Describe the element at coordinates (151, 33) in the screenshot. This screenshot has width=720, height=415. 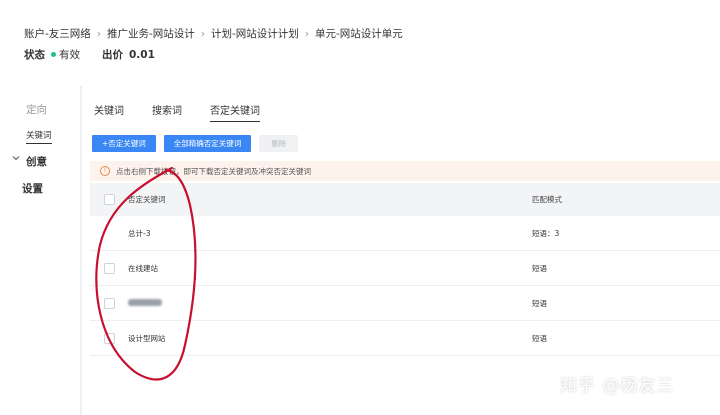
I see `breadcrumb-business: 推广业务-网站设计` at that location.